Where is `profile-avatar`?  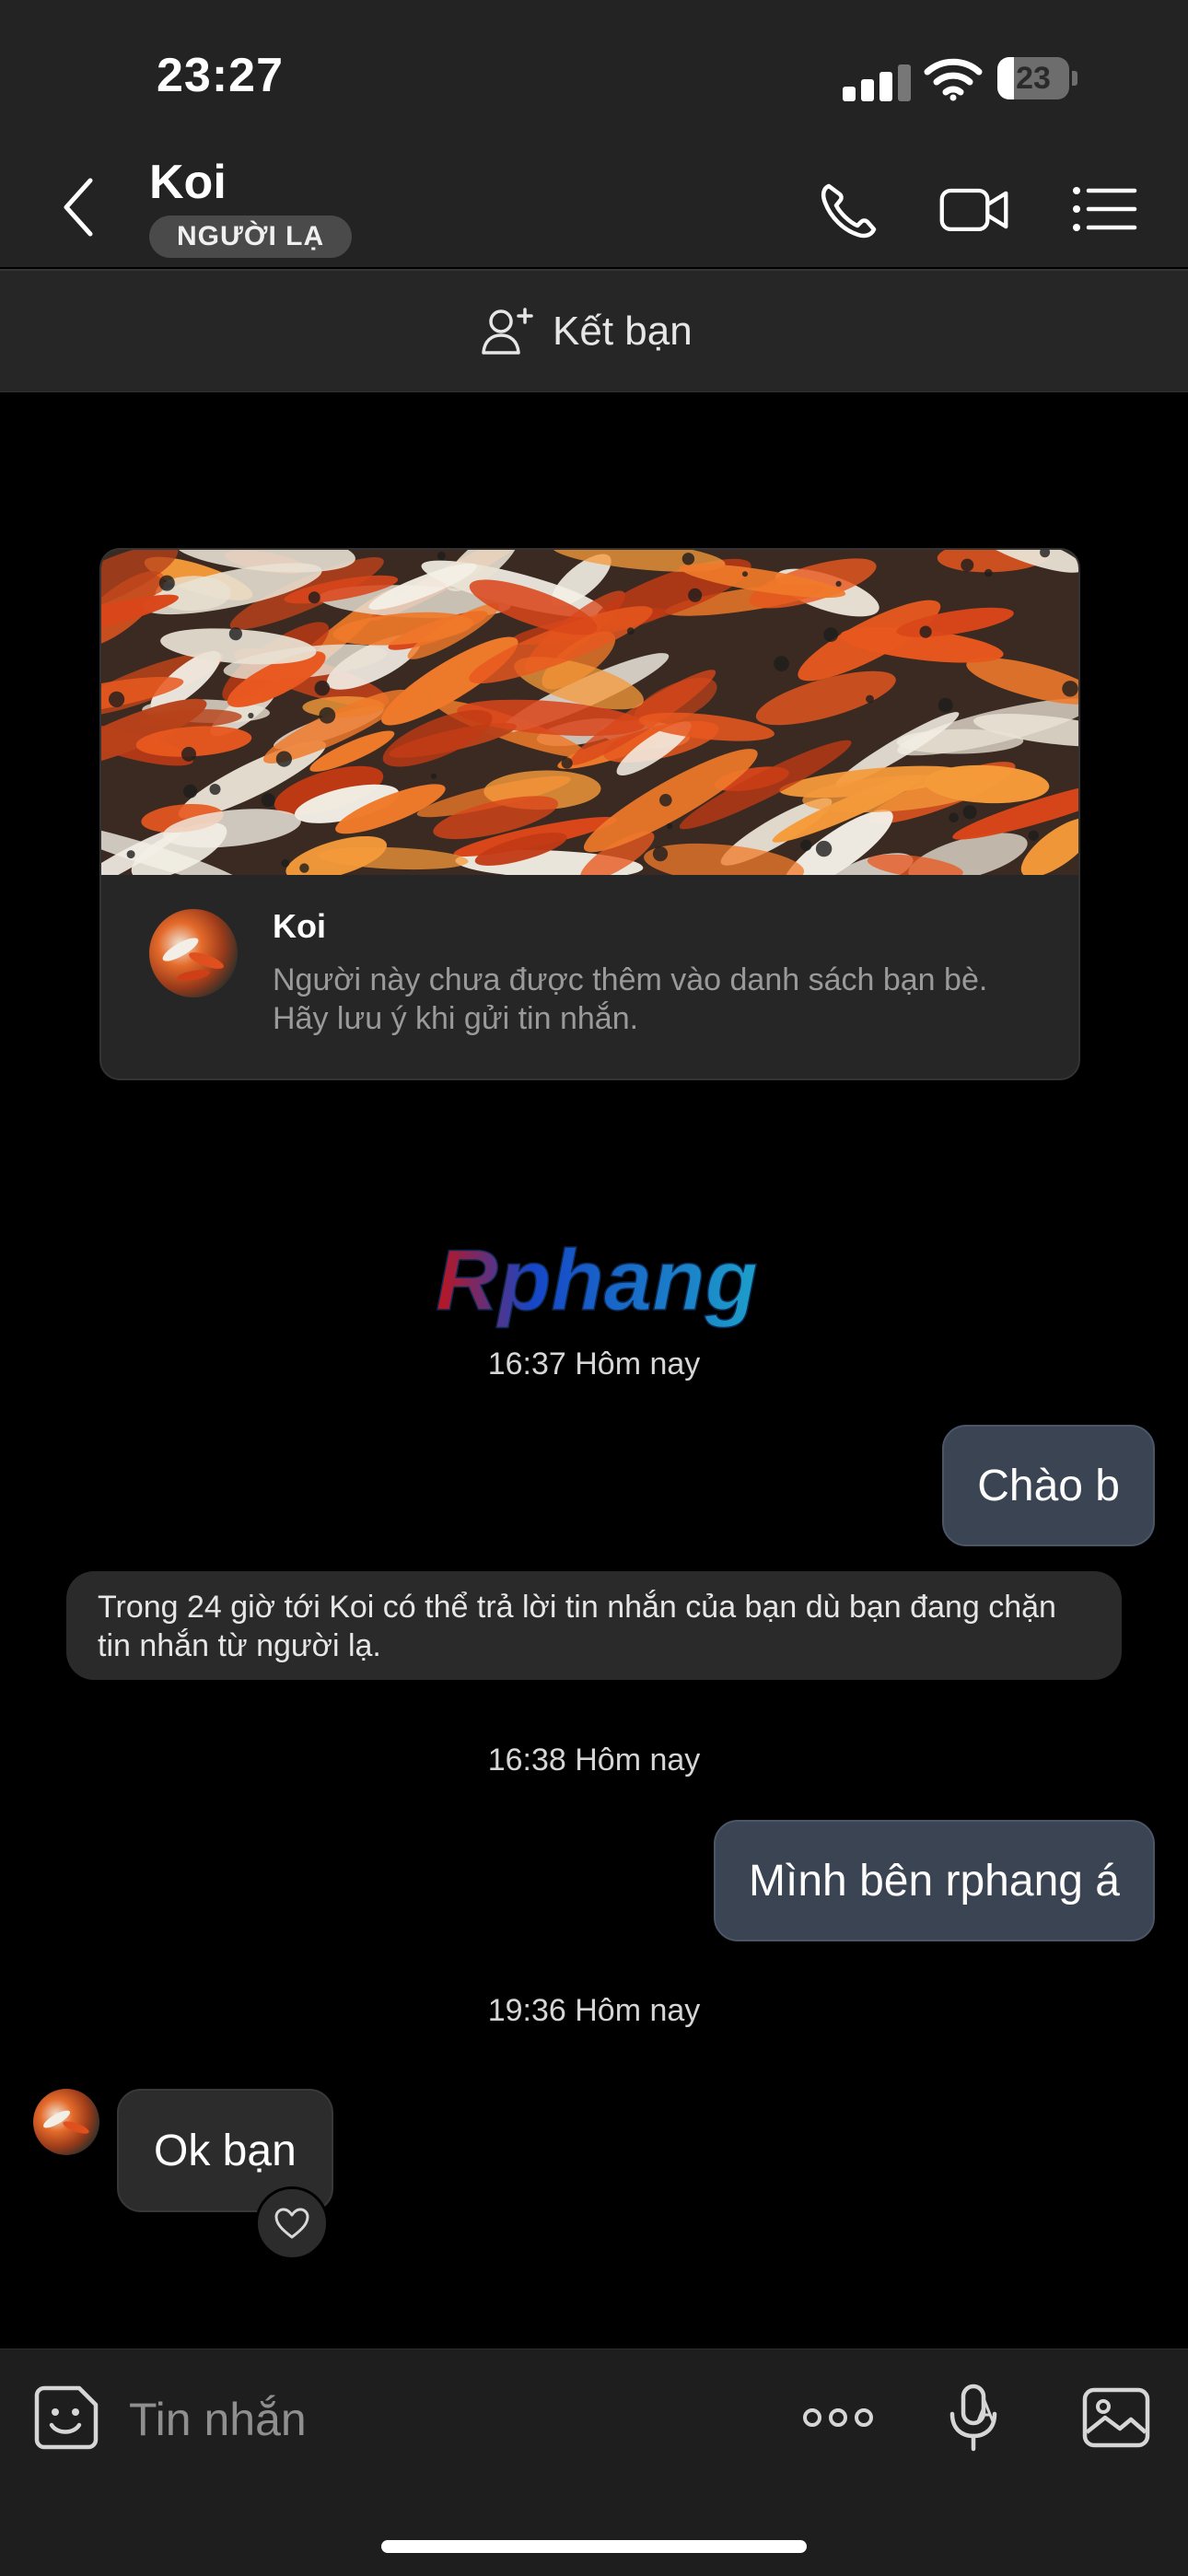 profile-avatar is located at coordinates (193, 953).